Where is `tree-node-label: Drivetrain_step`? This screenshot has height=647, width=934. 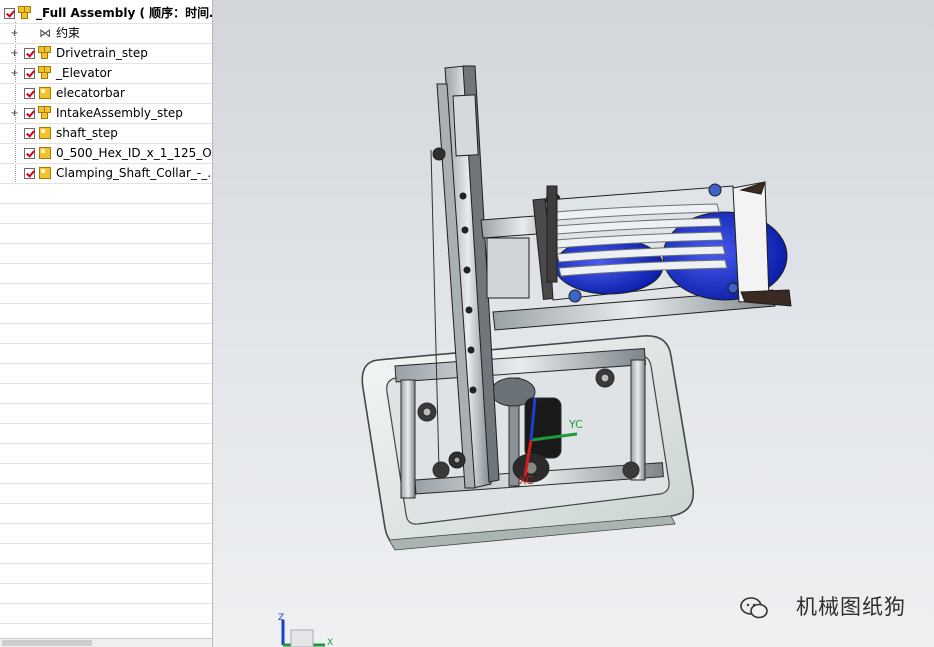 tree-node-label: Drivetrain_step is located at coordinates (102, 53).